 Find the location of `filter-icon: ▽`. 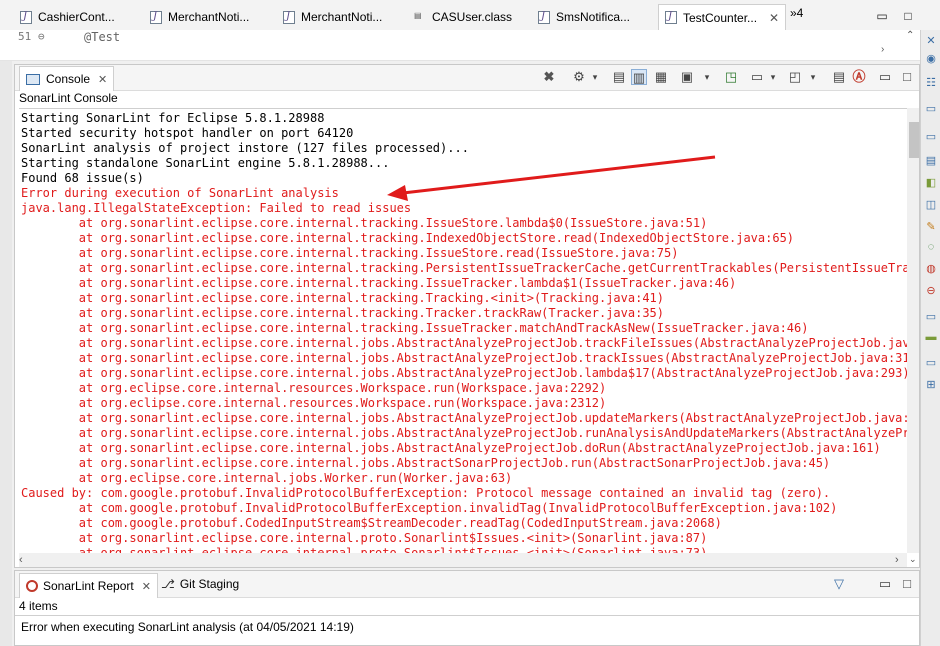

filter-icon: ▽ is located at coordinates (839, 584).